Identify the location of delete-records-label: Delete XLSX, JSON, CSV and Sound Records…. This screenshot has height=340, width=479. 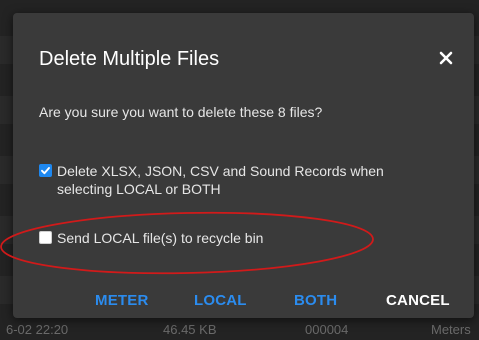
(220, 180).